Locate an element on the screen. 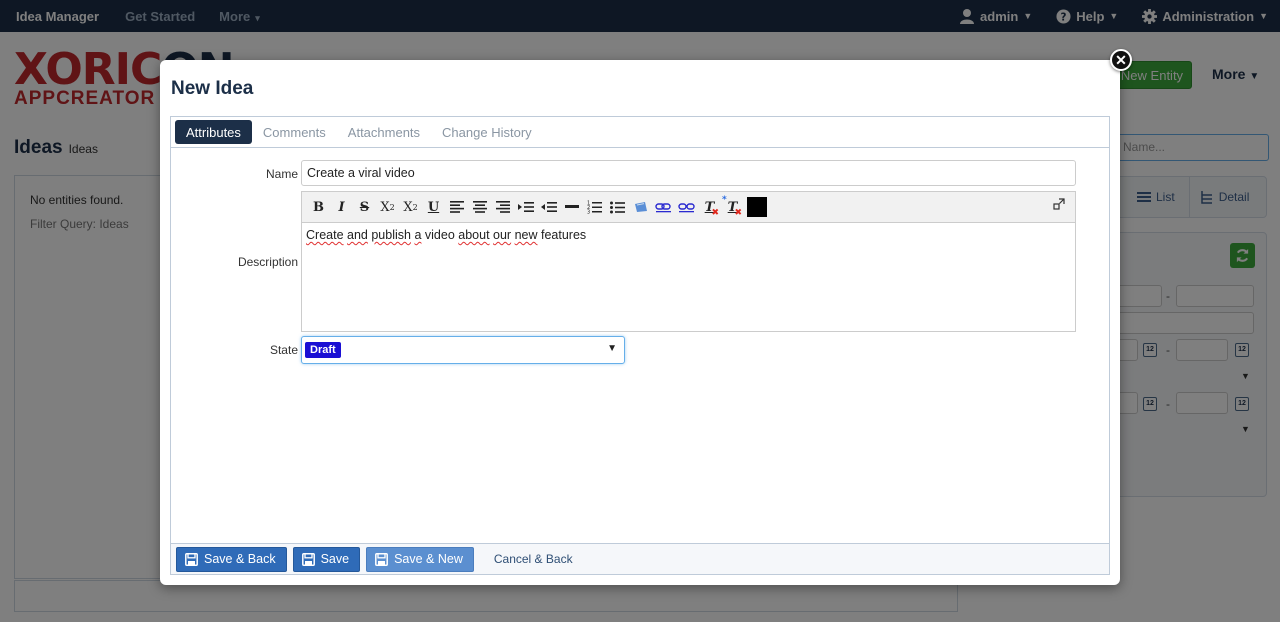  indent-icon is located at coordinates (525, 207).